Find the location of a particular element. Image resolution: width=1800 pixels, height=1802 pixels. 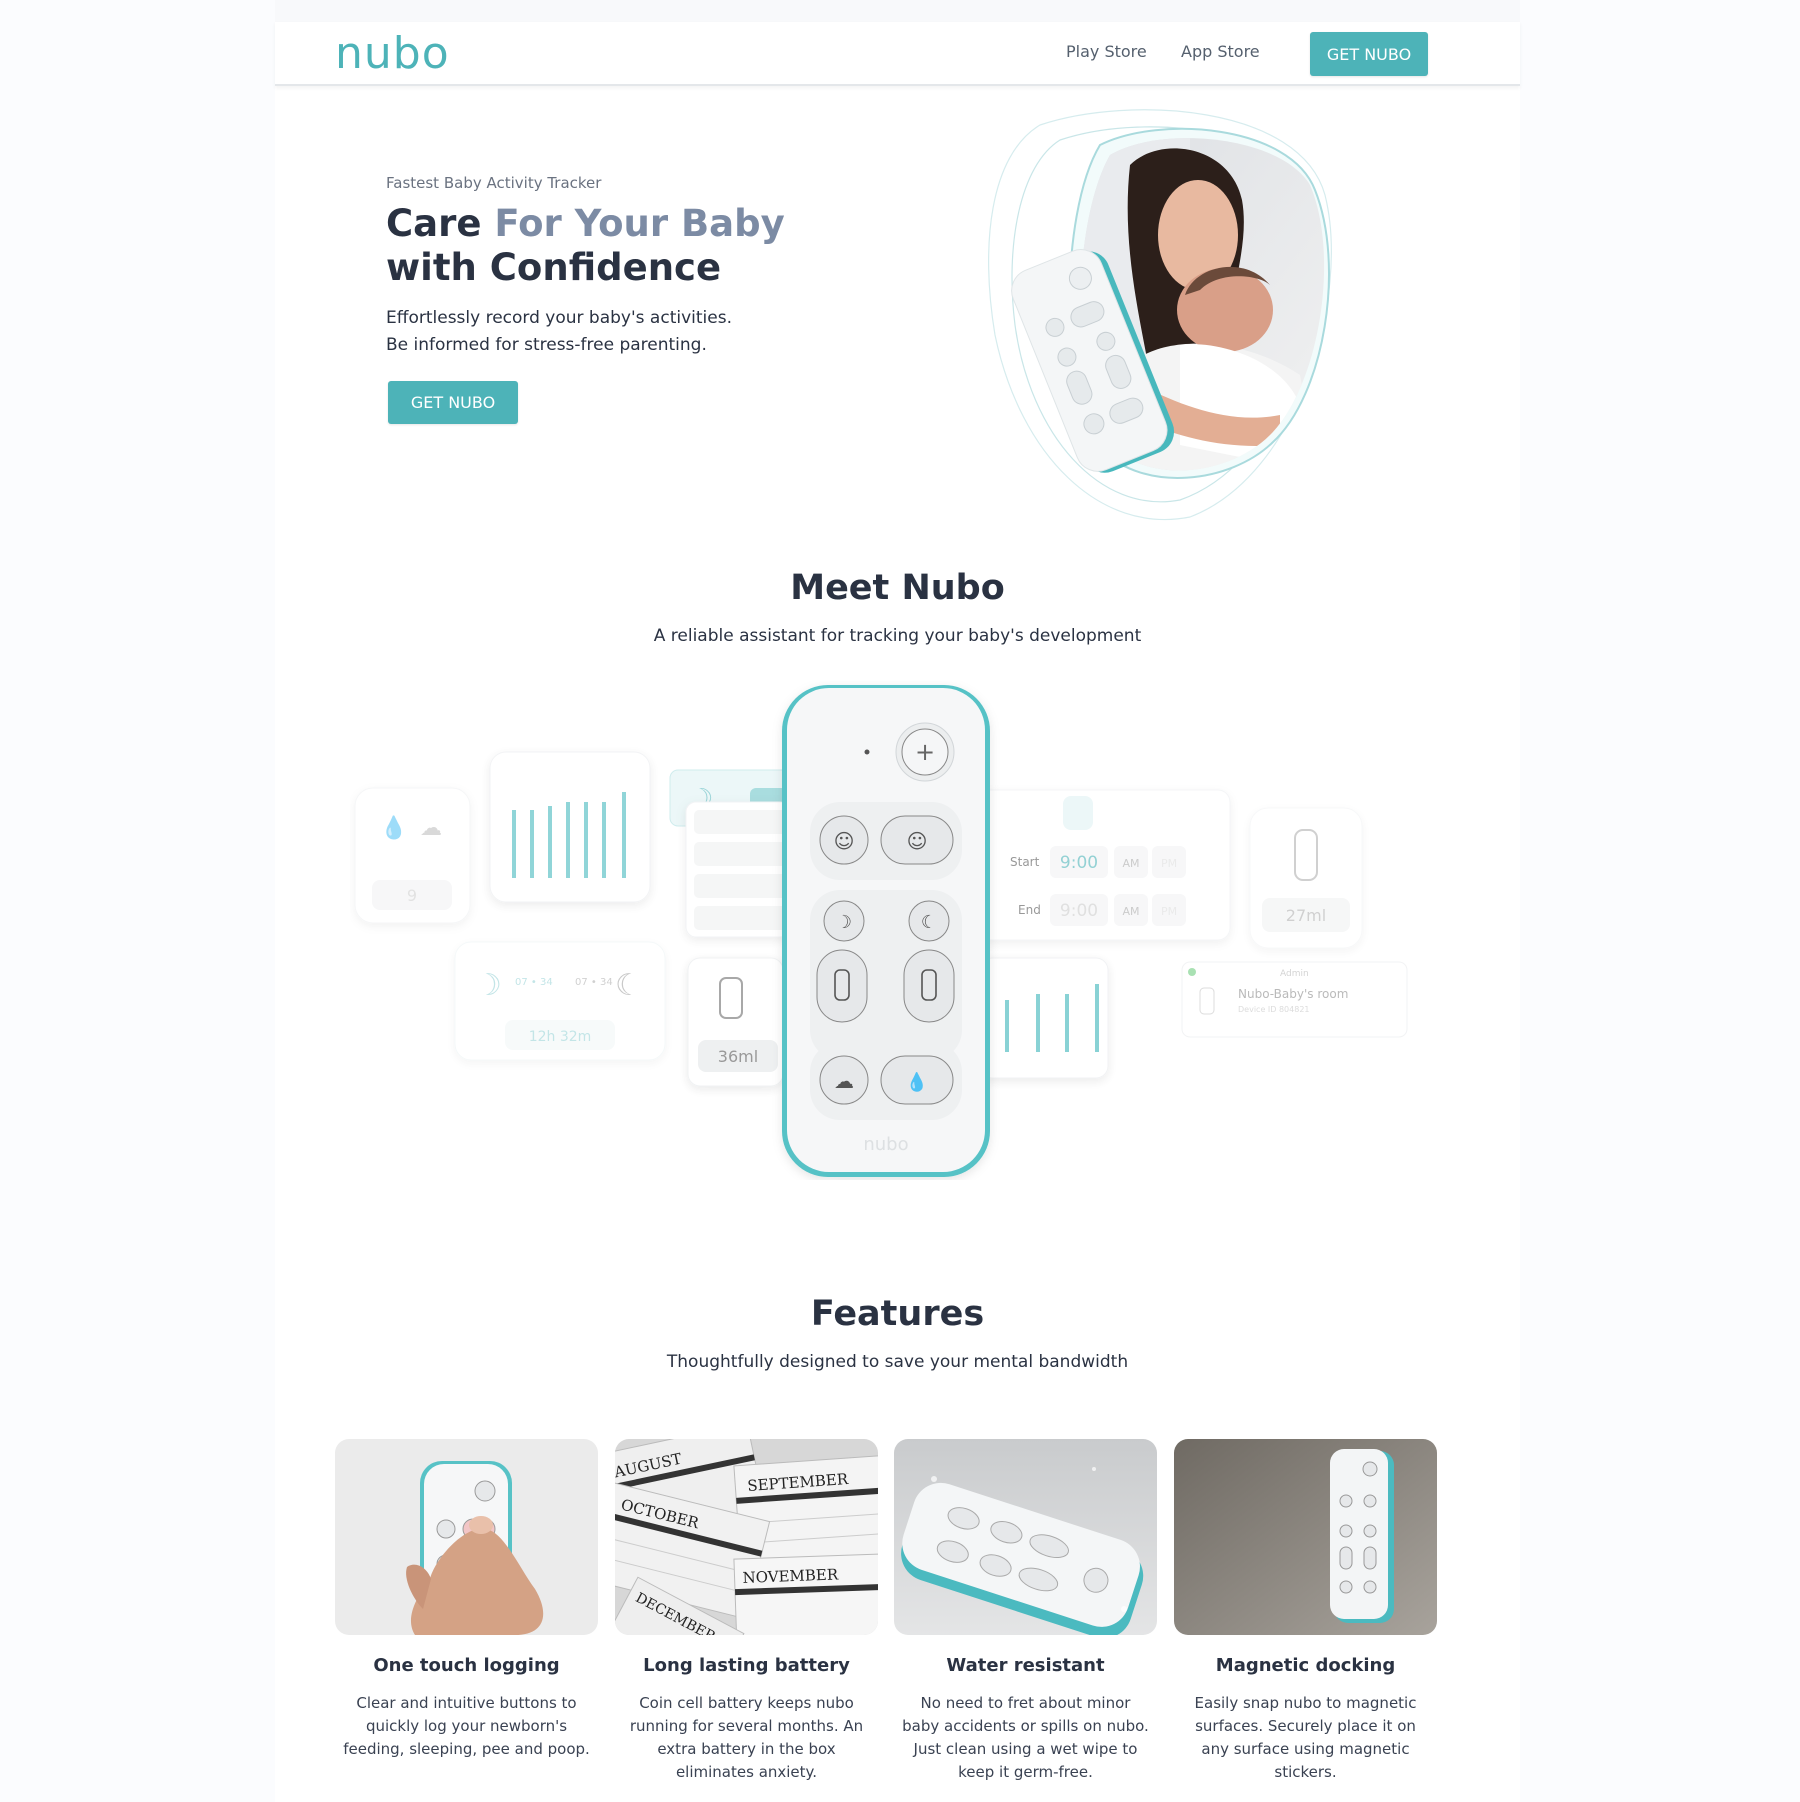

pump-volume-card: 36ml is located at coordinates (735, 1022).